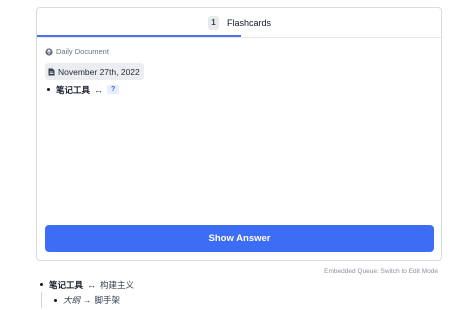 Image resolution: width=474 pixels, height=310 pixels. Describe the element at coordinates (113, 89) in the screenshot. I see `hidden-answer-badge: ?` at that location.